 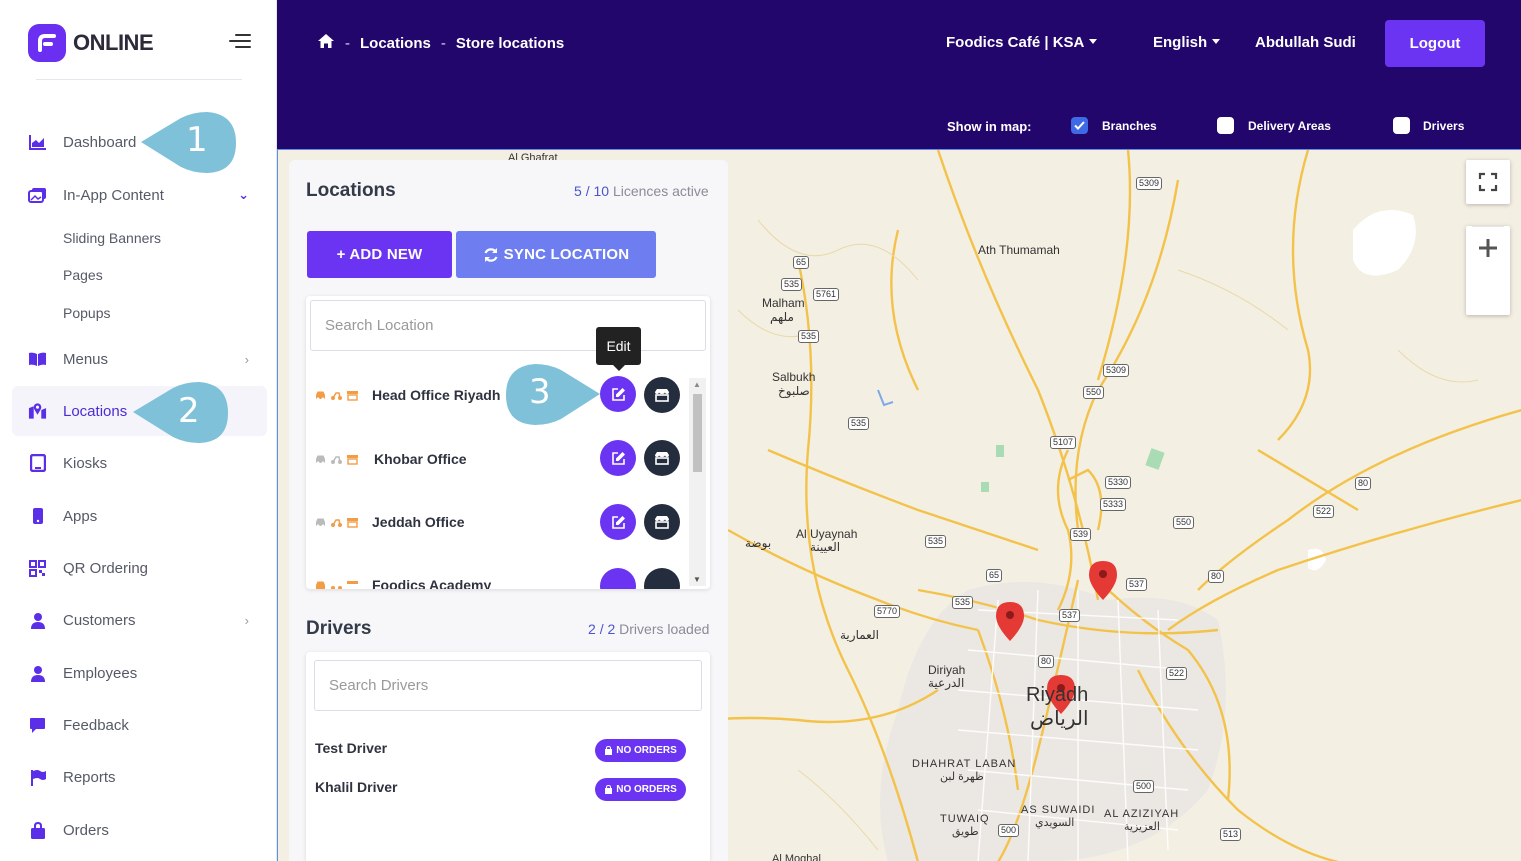 I want to click on drivers-checkbox, so click(x=1401, y=125).